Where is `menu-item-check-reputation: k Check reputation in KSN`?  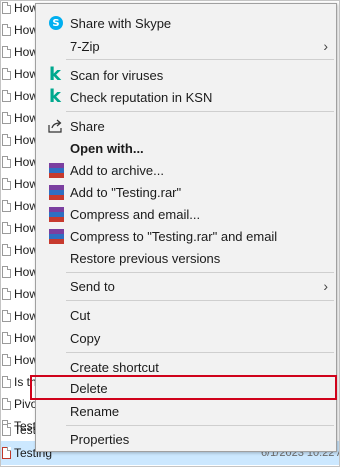 menu-item-check-reputation: k Check reputation in KSN is located at coordinates (186, 97).